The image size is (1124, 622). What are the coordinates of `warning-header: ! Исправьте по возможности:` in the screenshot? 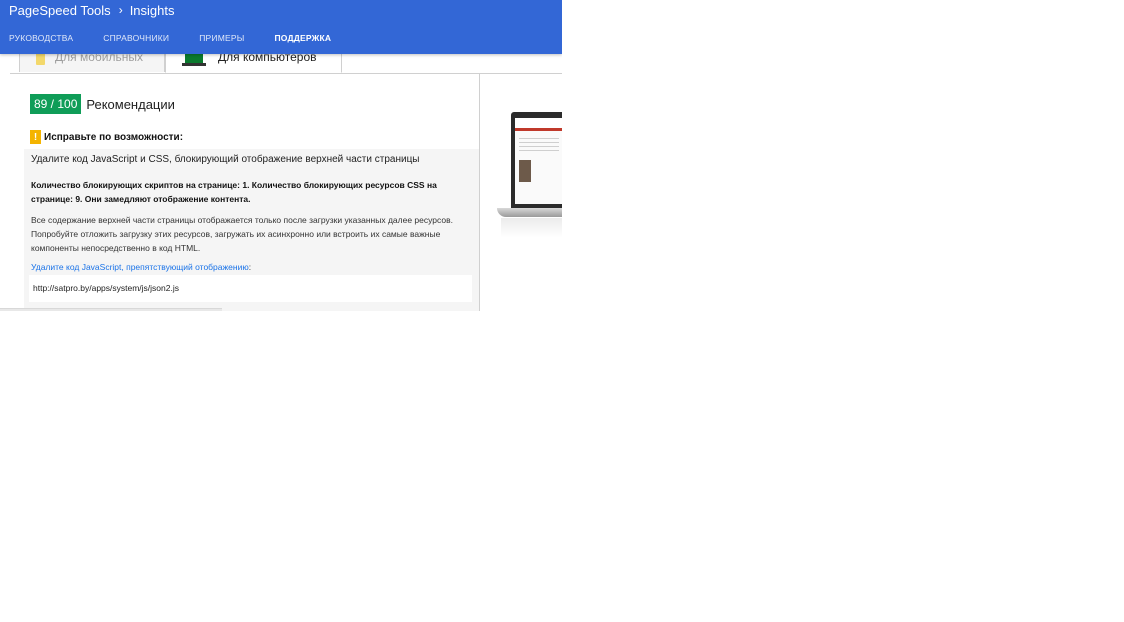 It's located at (106, 137).